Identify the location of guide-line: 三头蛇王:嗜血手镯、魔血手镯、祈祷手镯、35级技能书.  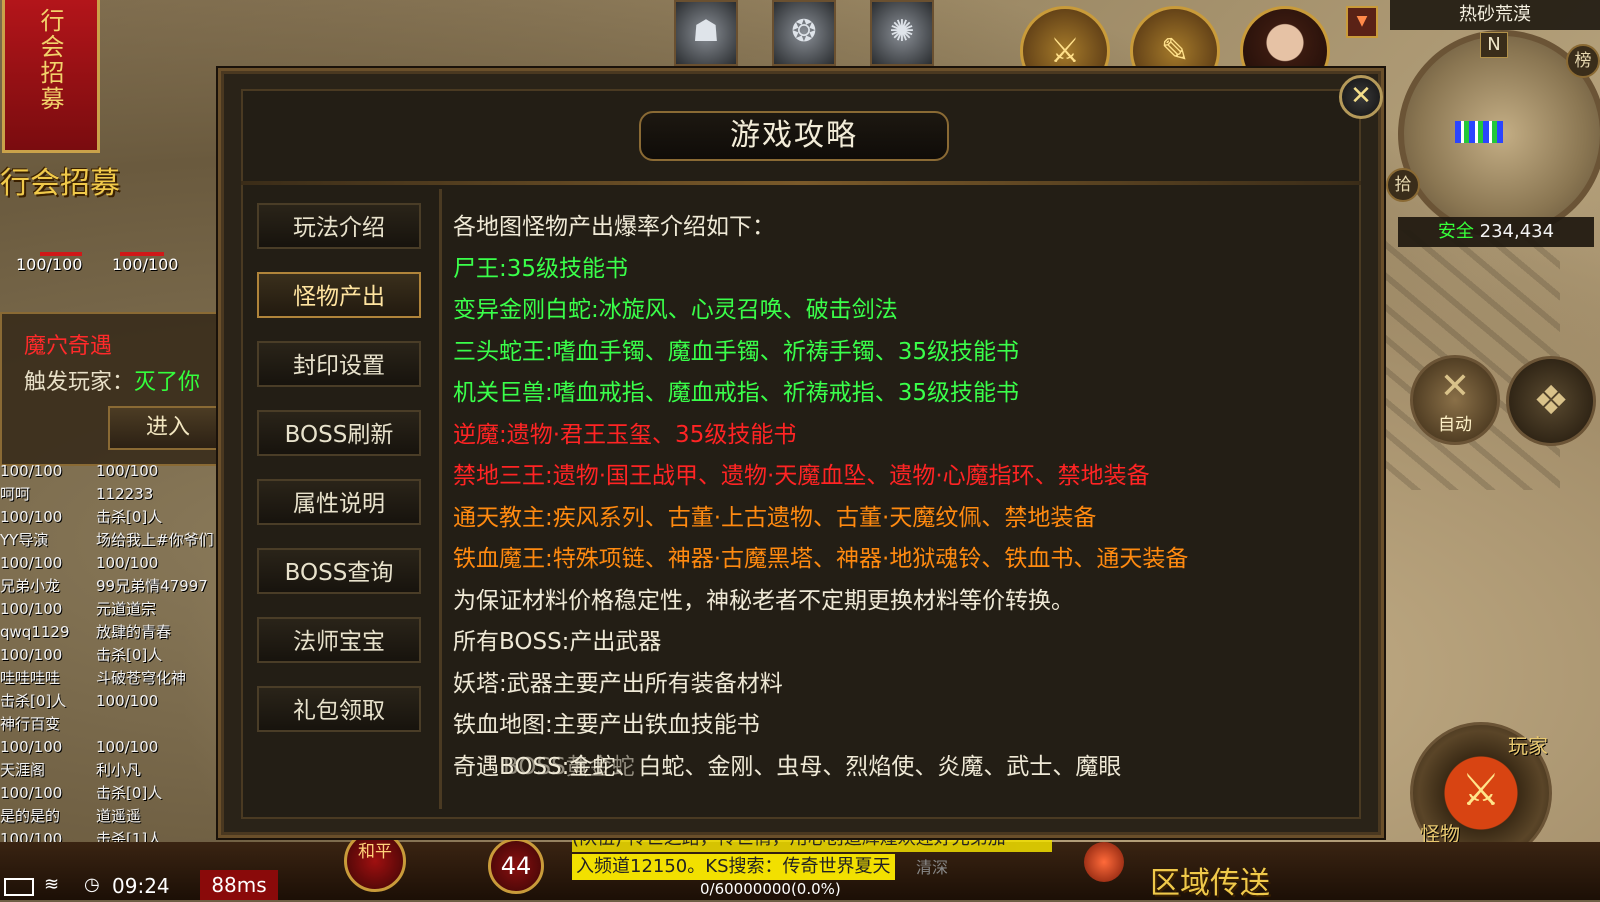
(903, 353).